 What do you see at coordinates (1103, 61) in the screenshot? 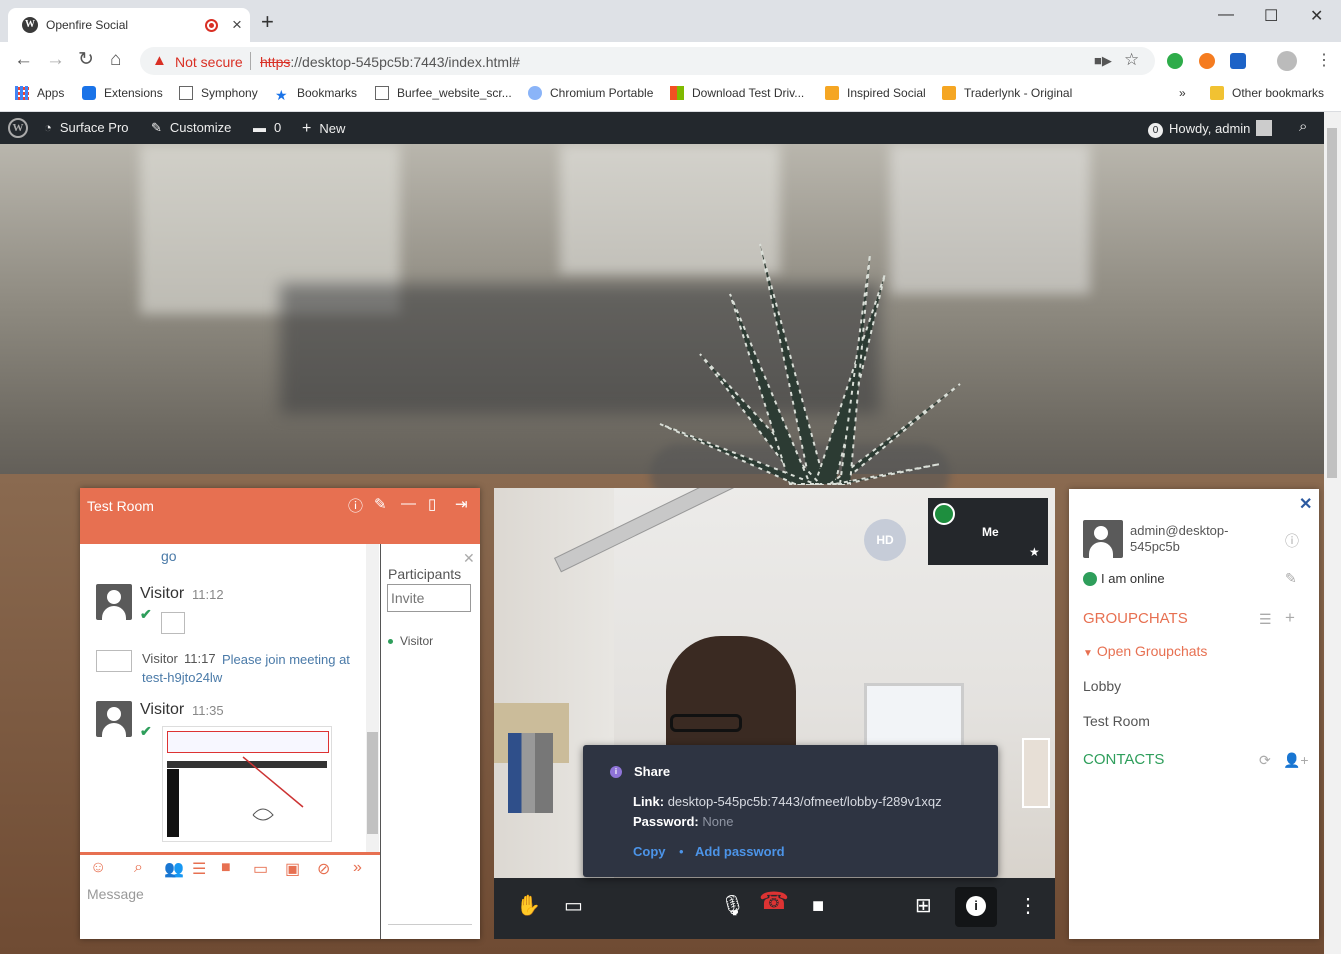
I see `camera-in-use-icon: ■▶` at bounding box center [1103, 61].